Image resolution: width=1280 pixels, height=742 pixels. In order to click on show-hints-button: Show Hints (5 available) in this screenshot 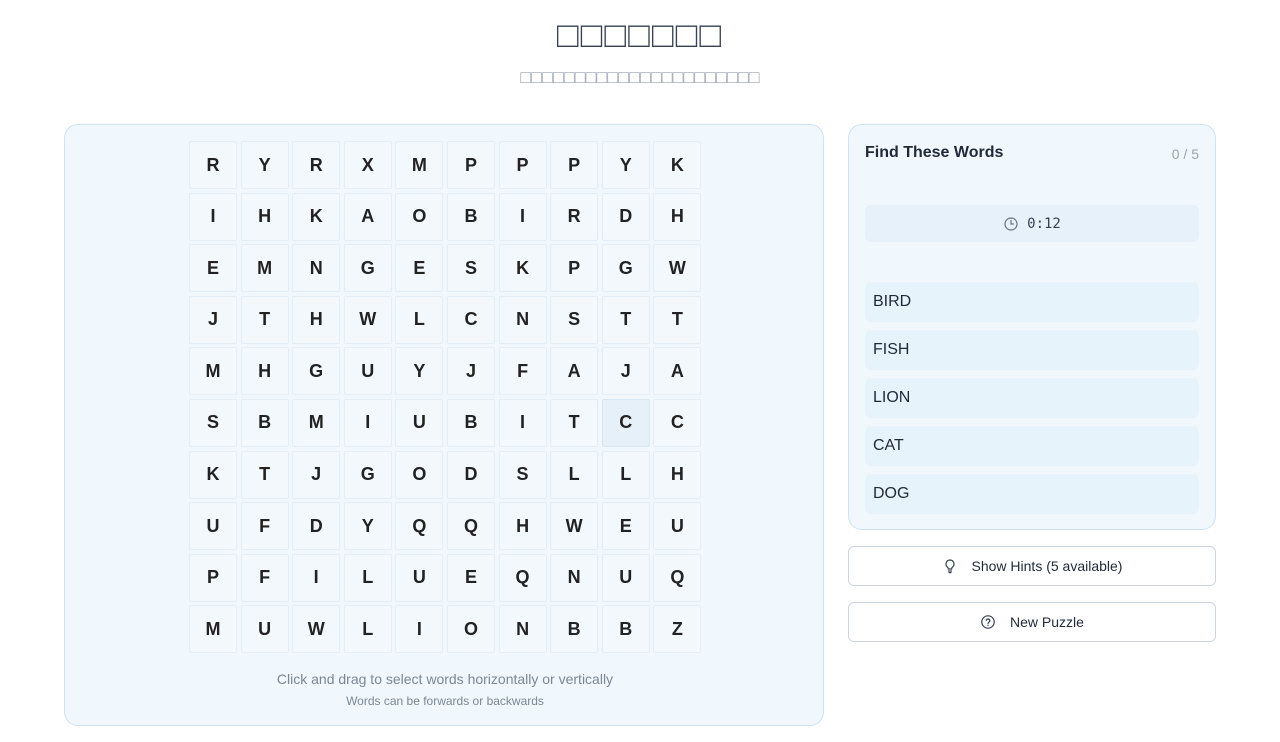, I will do `click(1032, 566)`.